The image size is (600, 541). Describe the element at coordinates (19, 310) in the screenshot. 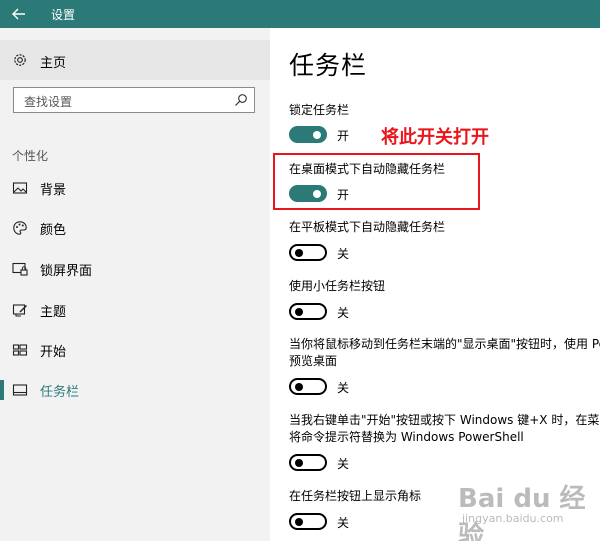

I see `theme-icon` at that location.